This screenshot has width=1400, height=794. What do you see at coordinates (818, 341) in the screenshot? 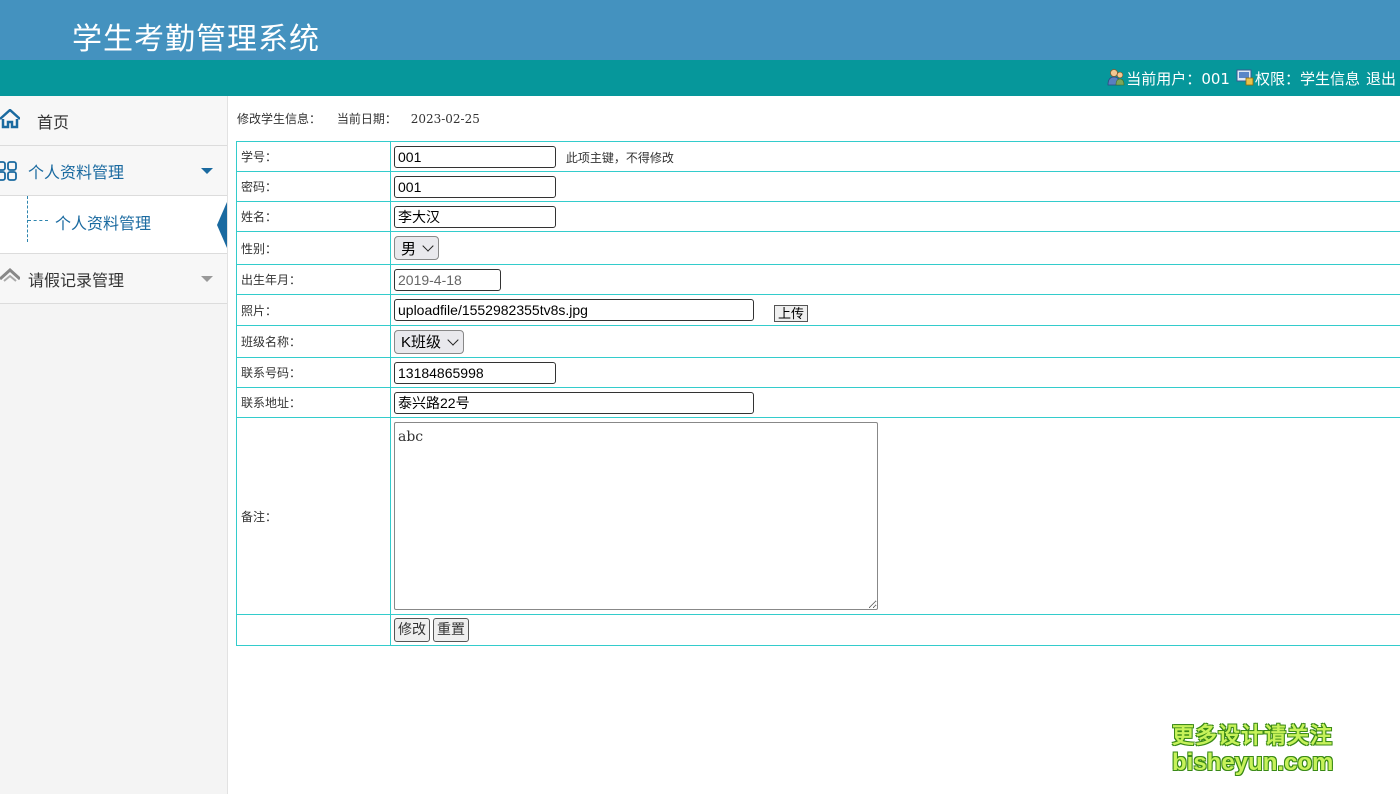
I see `form-row-class: 班级名称： K班级` at bounding box center [818, 341].